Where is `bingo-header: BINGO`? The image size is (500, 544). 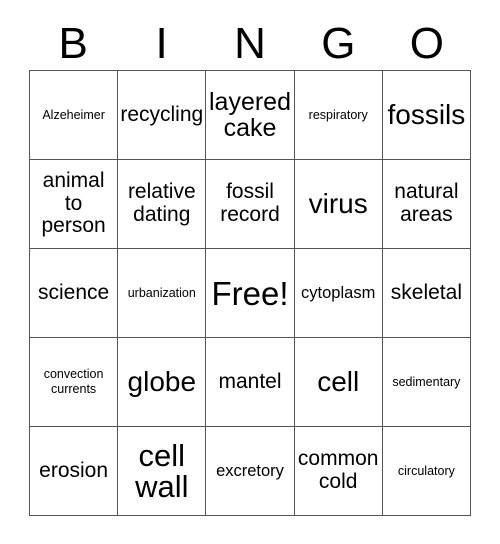
bingo-header: BINGO is located at coordinates (250, 43).